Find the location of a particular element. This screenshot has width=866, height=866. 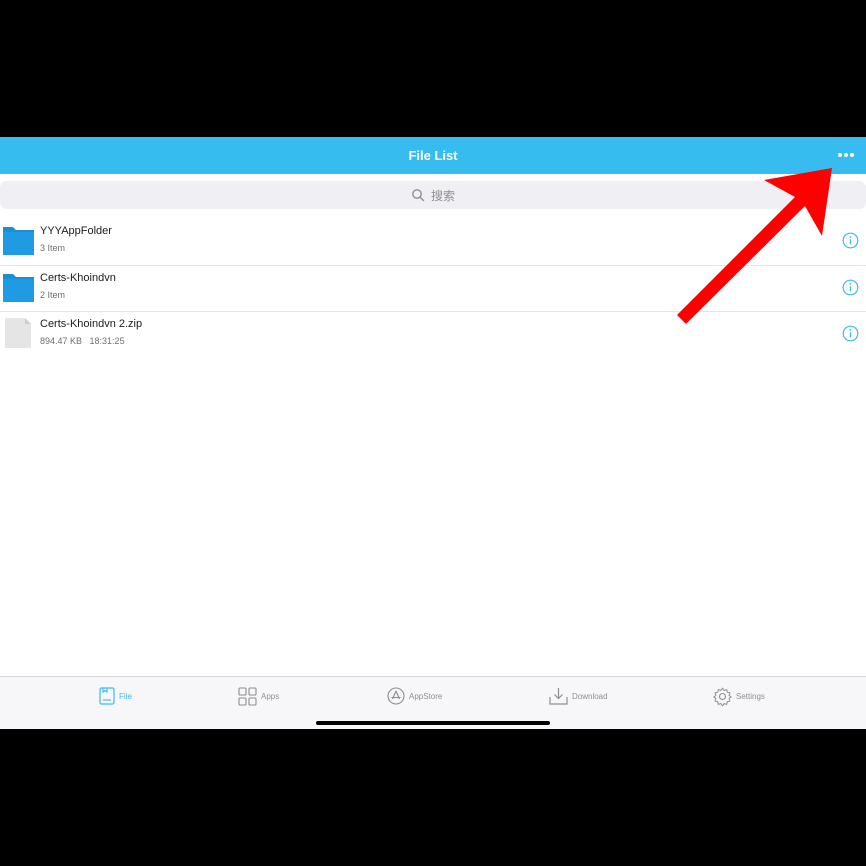

file-name: YYYAppFolder is located at coordinates (76, 231).